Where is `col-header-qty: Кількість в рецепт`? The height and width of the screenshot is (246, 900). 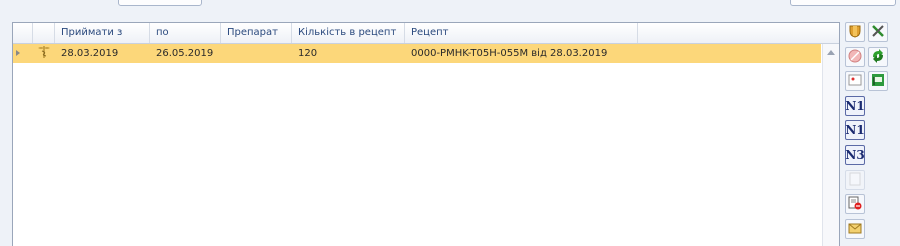
col-header-qty: Кількість в рецепт is located at coordinates (348, 33).